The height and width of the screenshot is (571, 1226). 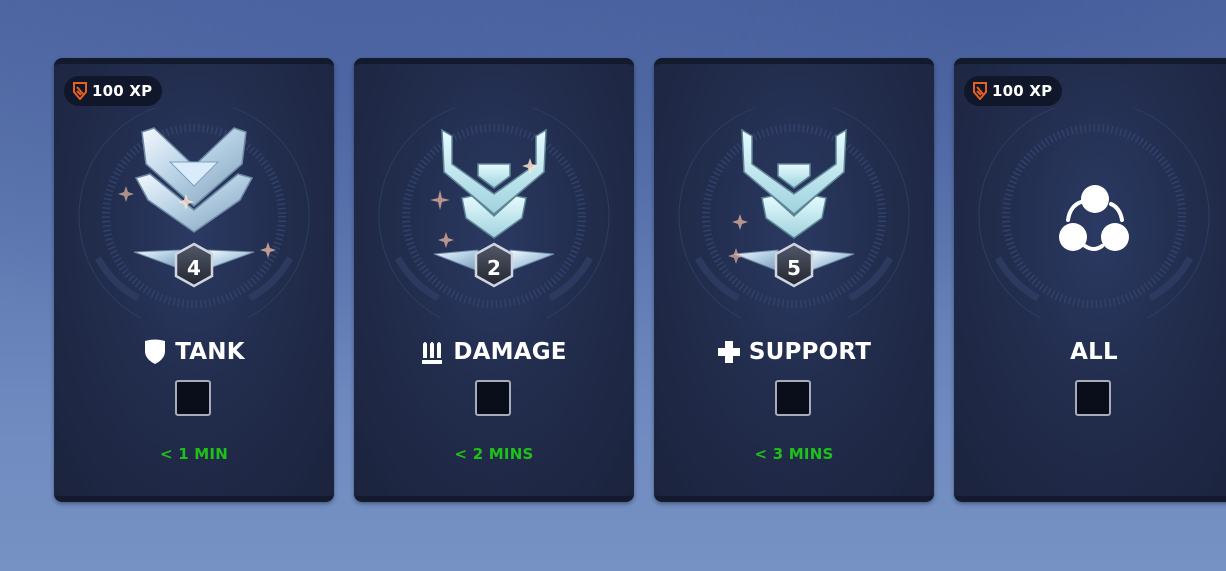 I want to click on all-roles-icon, so click(x=1090, y=213).